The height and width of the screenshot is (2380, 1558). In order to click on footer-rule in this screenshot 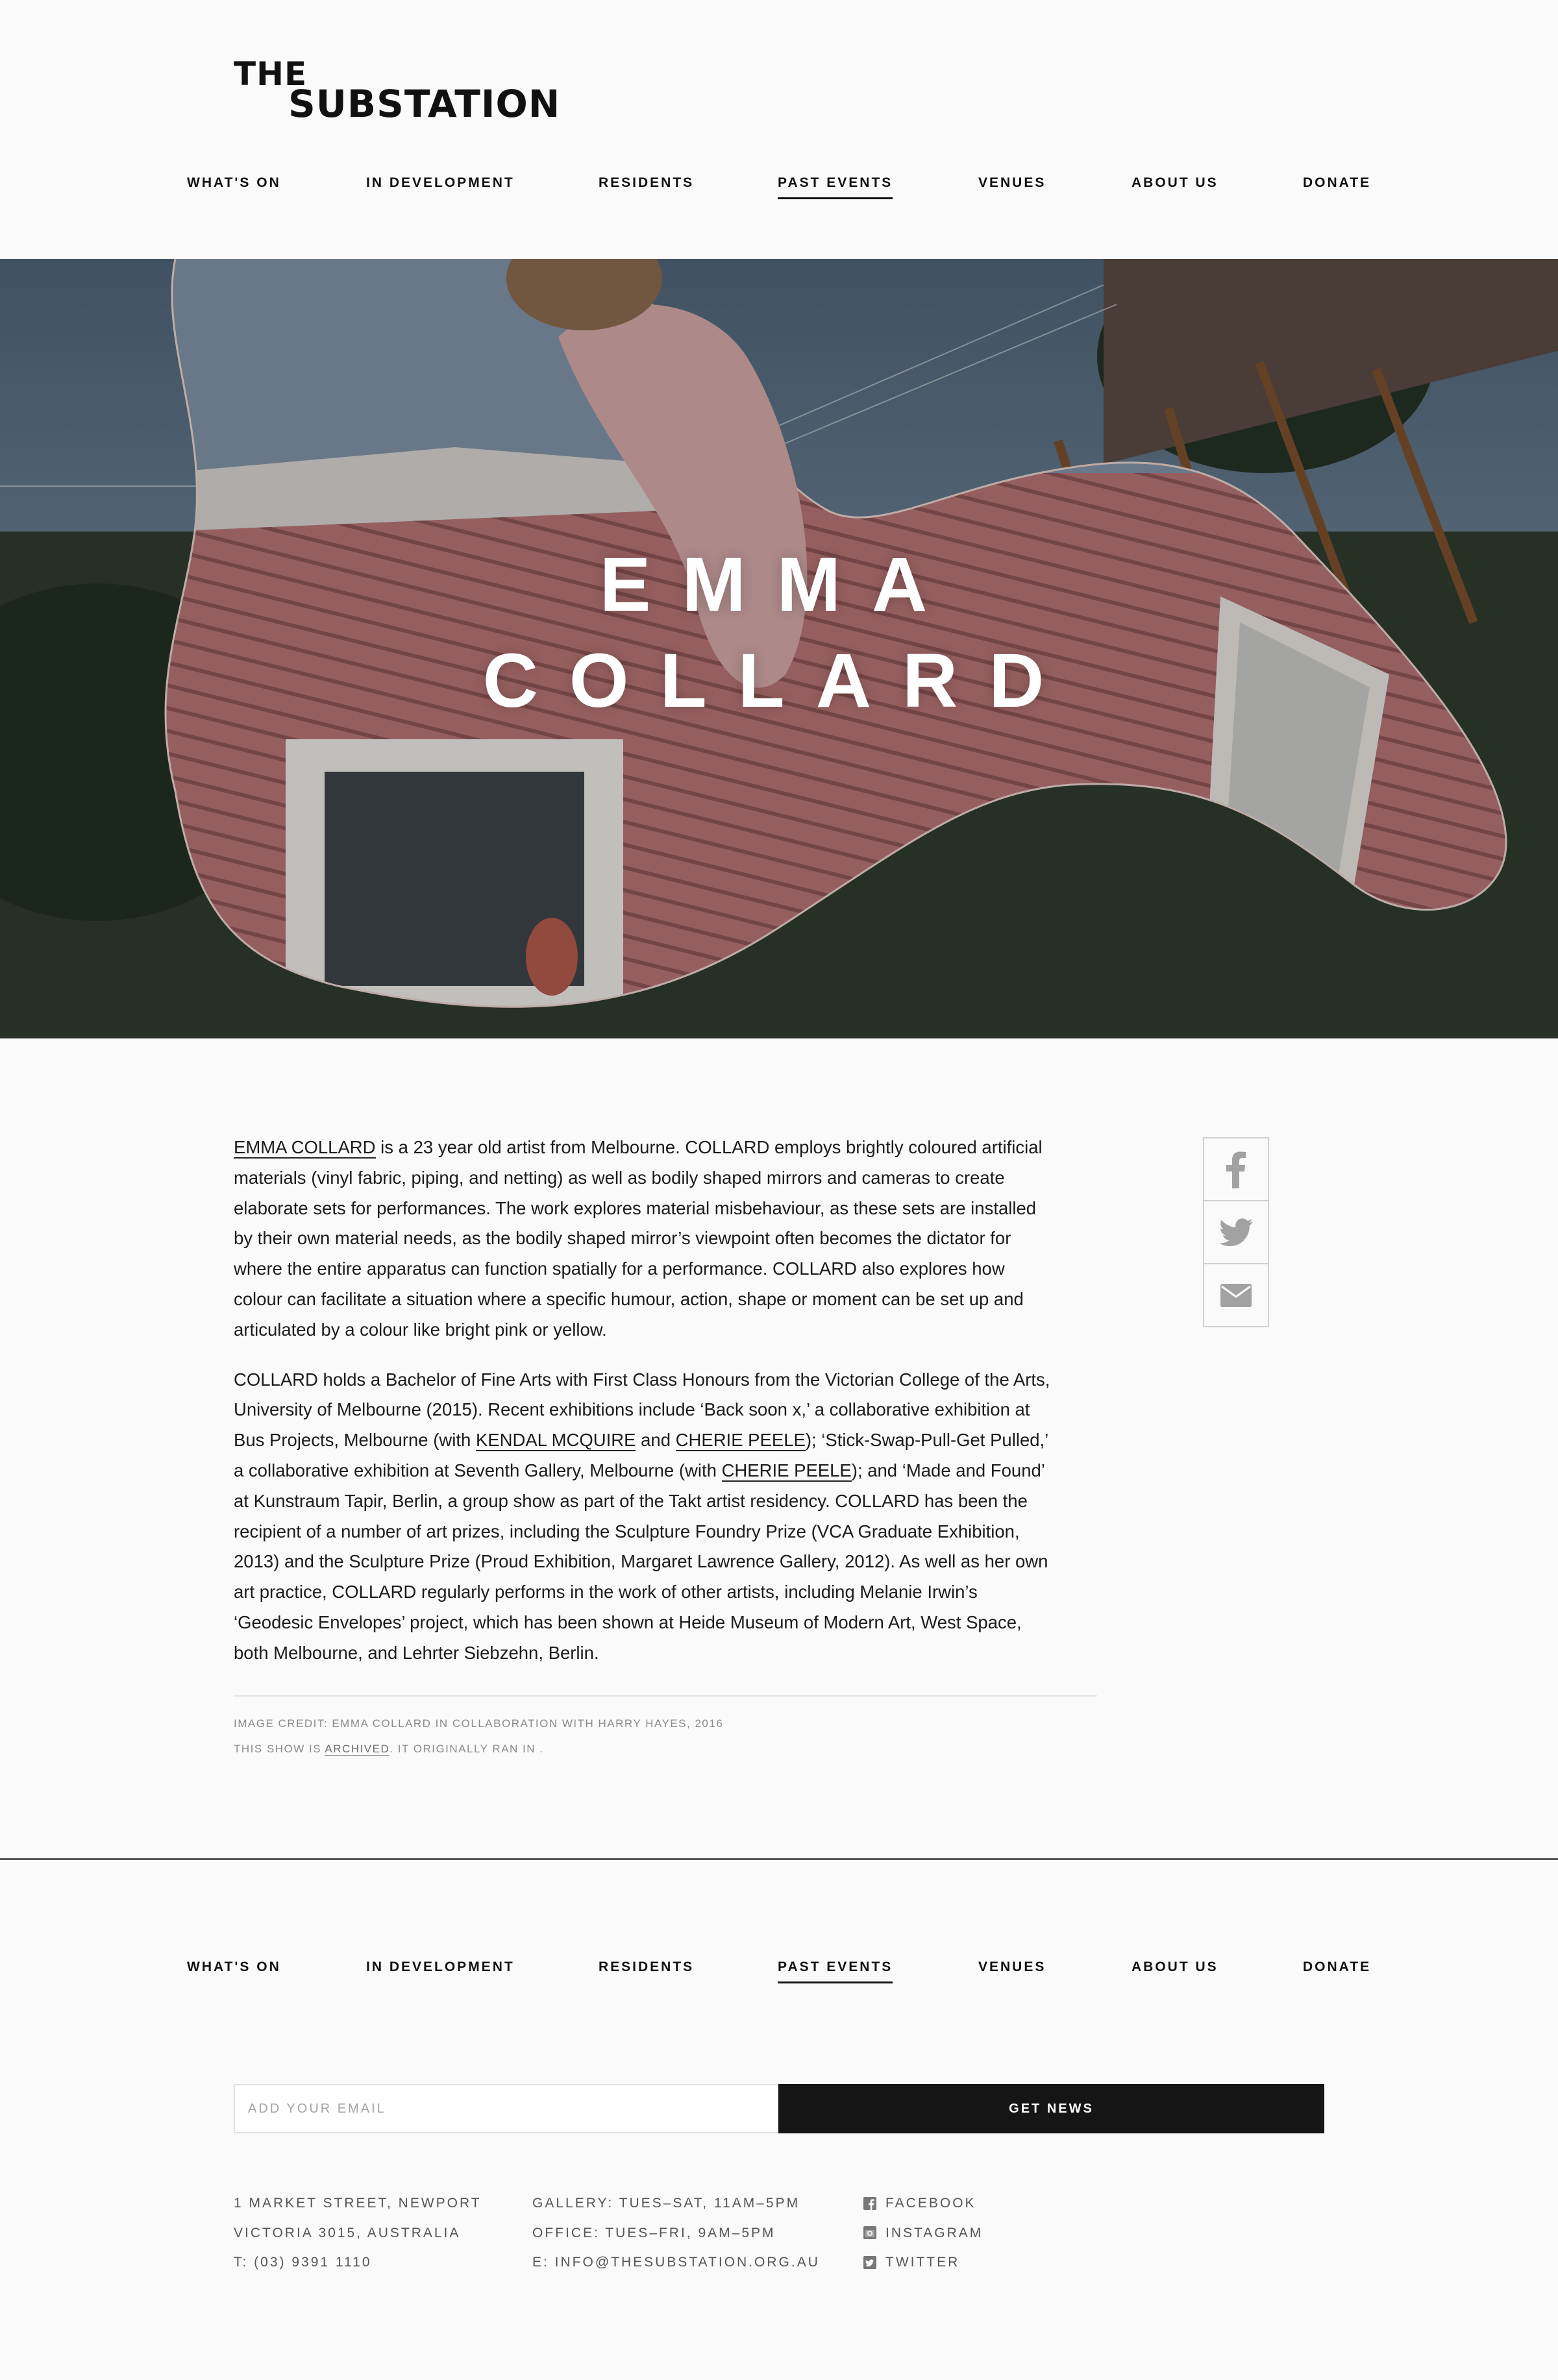, I will do `click(779, 1859)`.